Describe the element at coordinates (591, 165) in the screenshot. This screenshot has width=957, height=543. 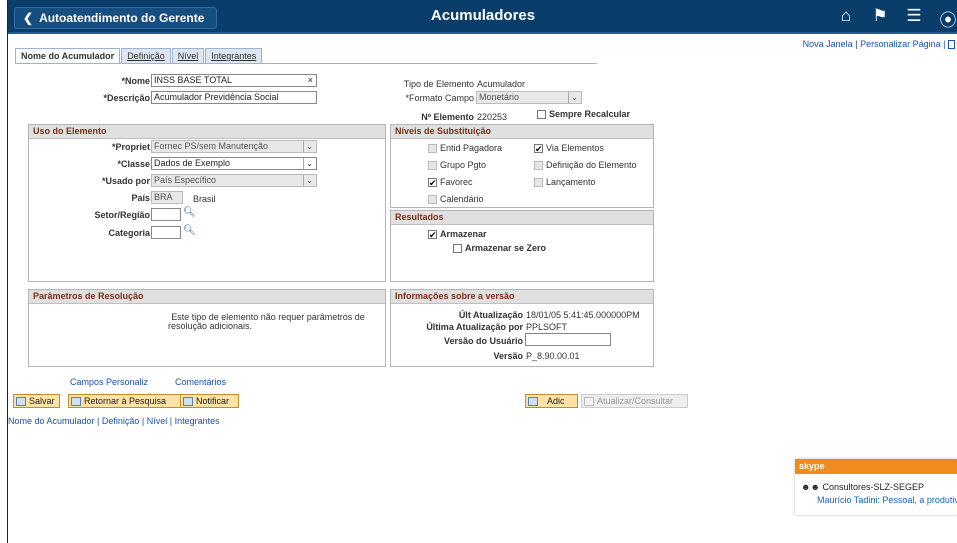
I see `checkbox-label: Definição do Elemento` at that location.